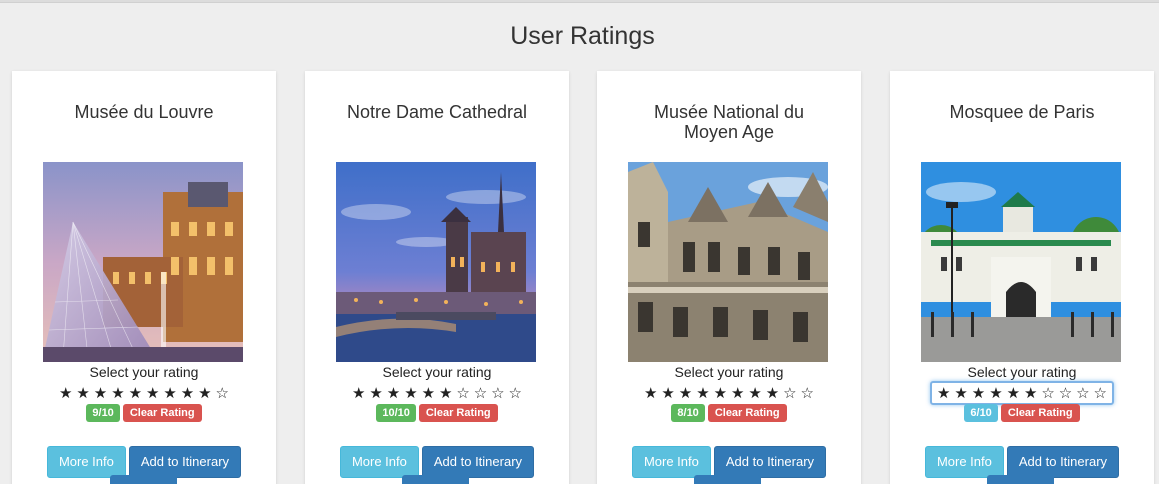  What do you see at coordinates (144, 112) in the screenshot?
I see `card-title: Musée du Louvre` at bounding box center [144, 112].